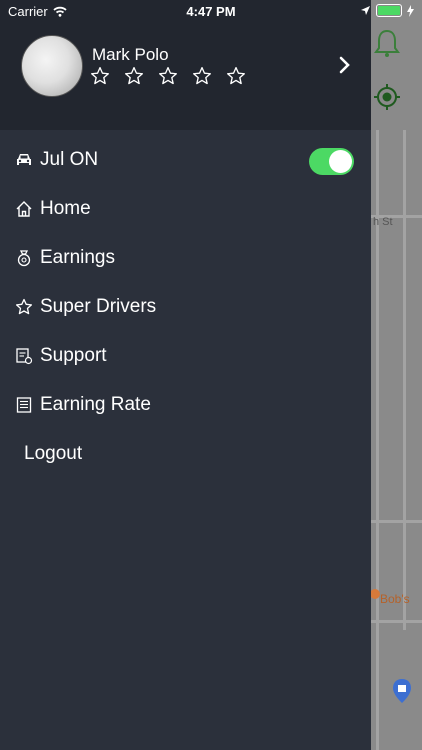  What do you see at coordinates (387, 43) in the screenshot?
I see `notification-bell-icon` at bounding box center [387, 43].